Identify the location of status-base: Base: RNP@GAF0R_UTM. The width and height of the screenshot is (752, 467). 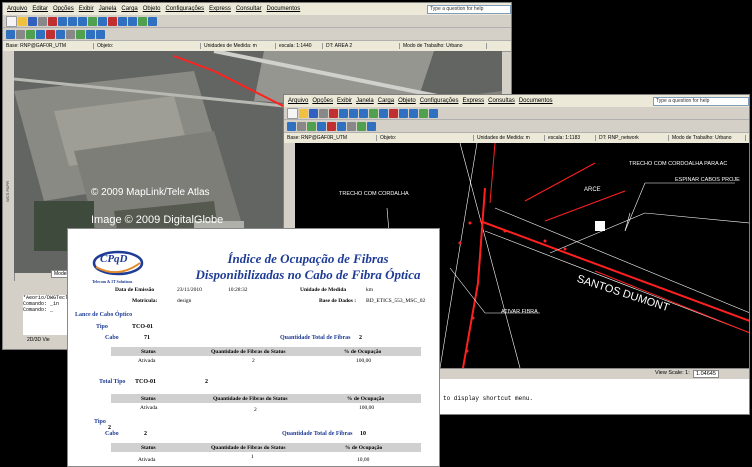
(48, 46).